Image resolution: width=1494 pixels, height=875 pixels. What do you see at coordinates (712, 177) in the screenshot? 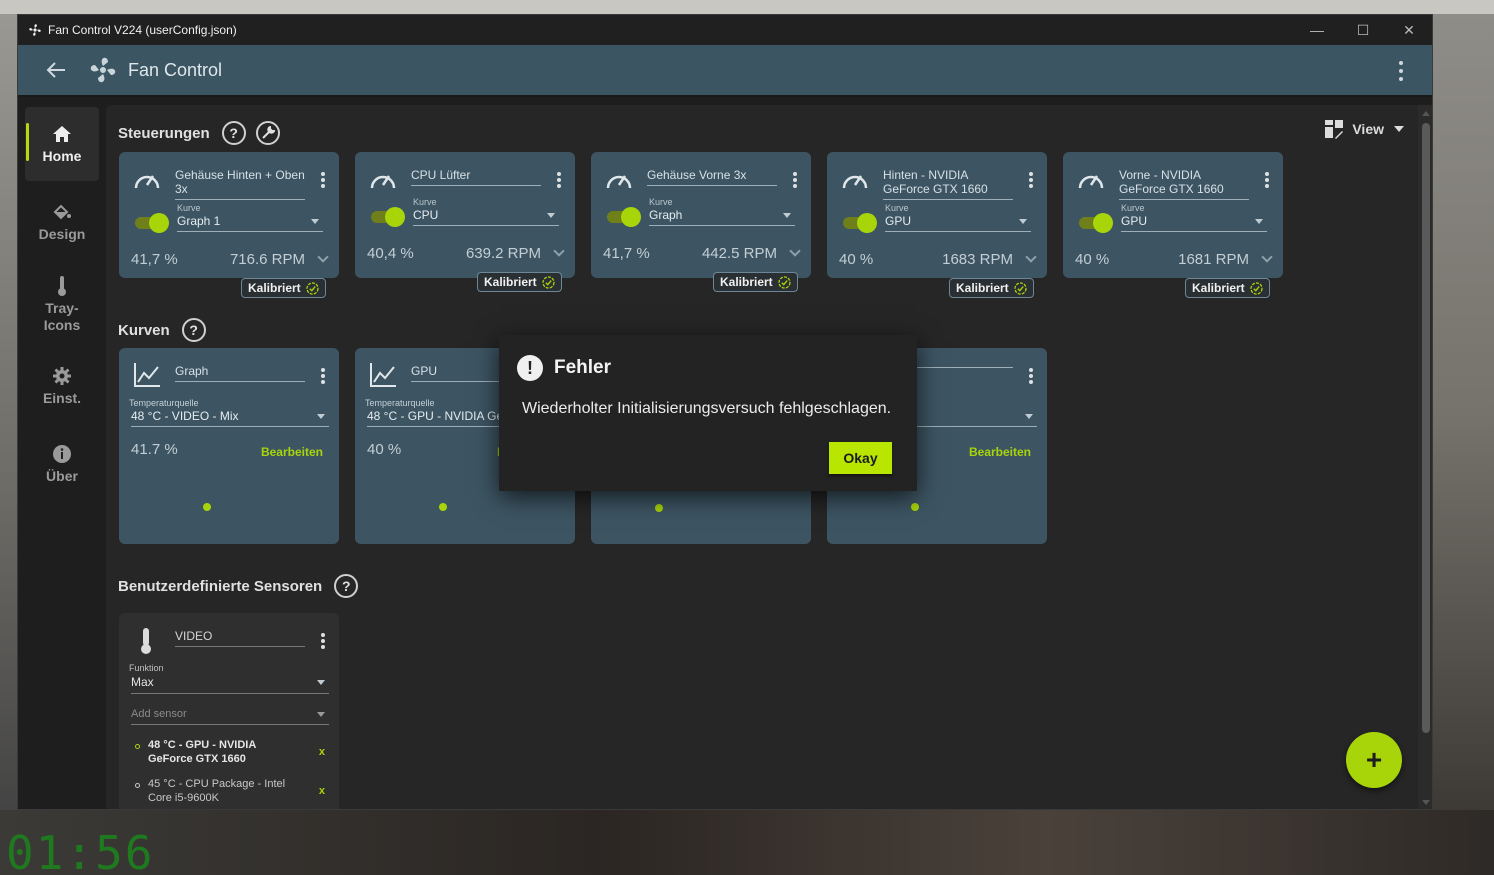
I see `control-name: Gehäuse Vorne 3x` at bounding box center [712, 177].